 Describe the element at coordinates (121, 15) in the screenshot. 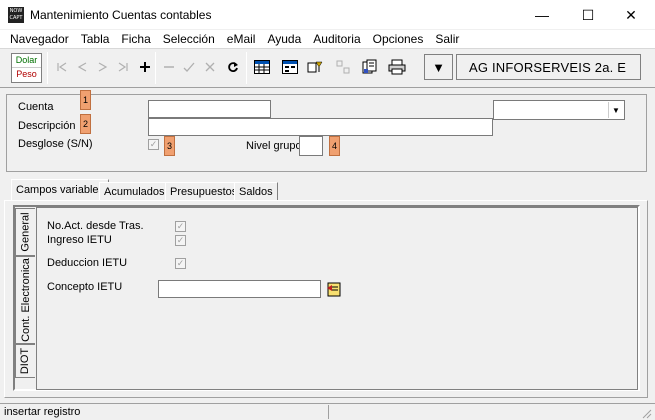

I see `window-title: Mantenimiento Cuentas contables` at that location.